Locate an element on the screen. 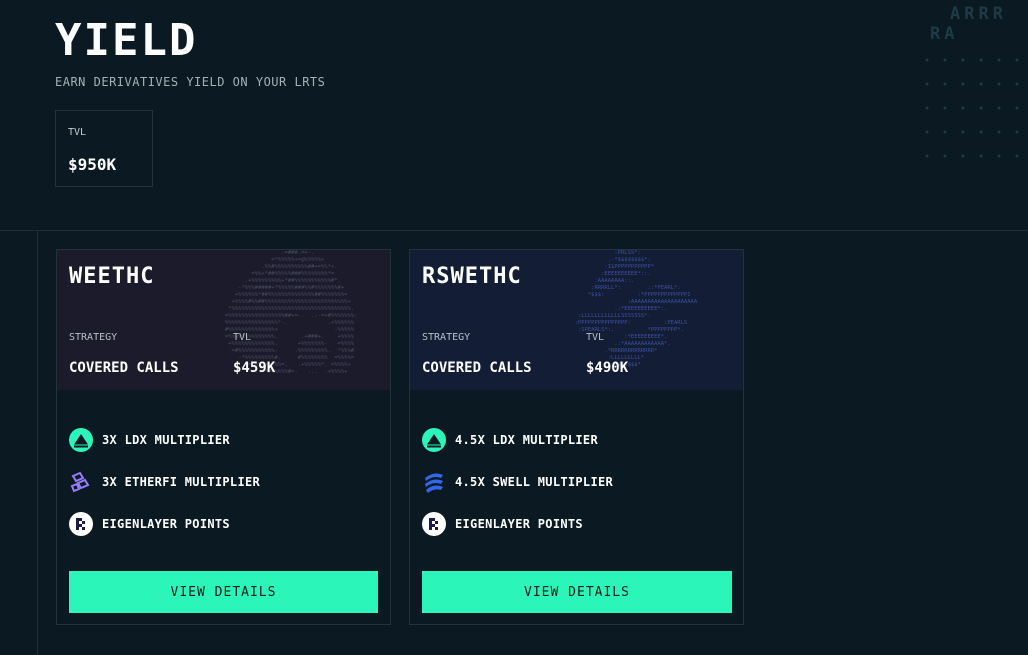  swell-icon is located at coordinates (434, 482).